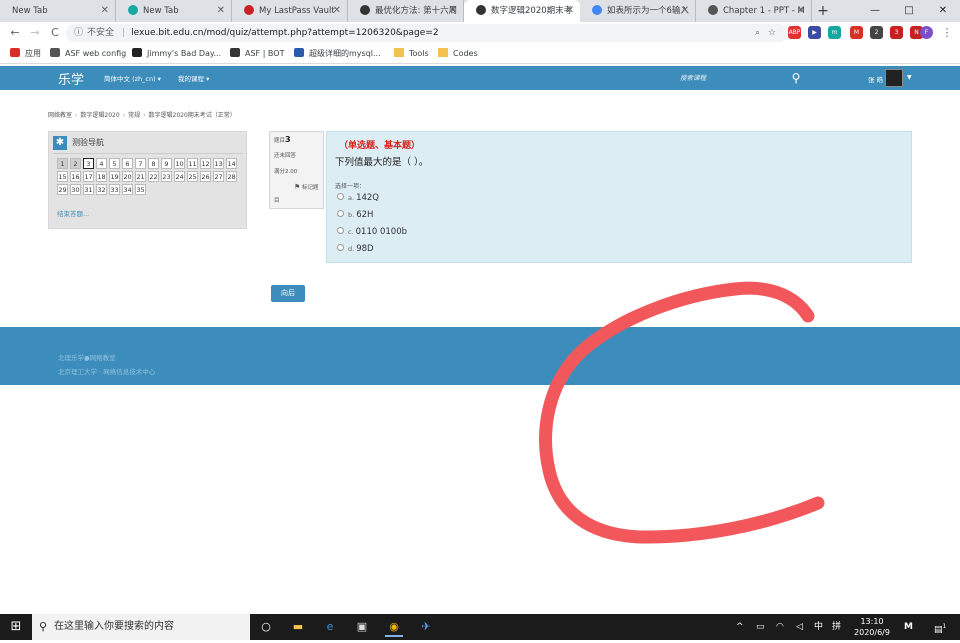  What do you see at coordinates (411, 54) in the screenshot?
I see `bookmark-item: Tools` at bounding box center [411, 54].